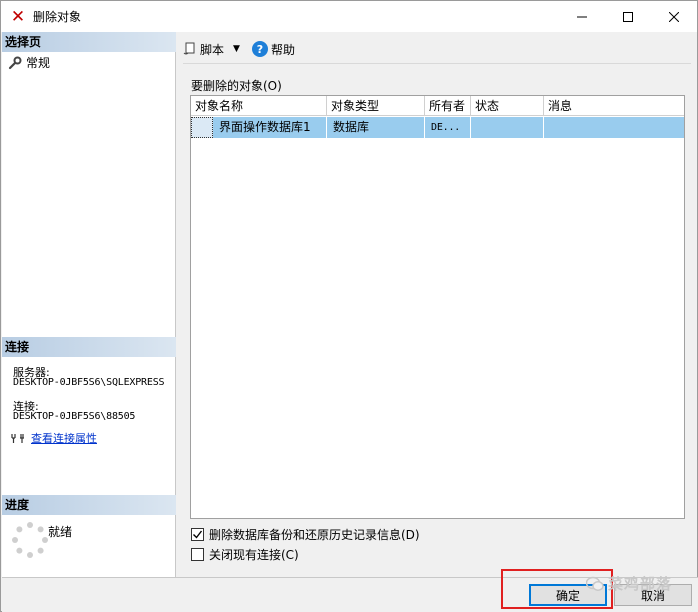 The width and height of the screenshot is (698, 612). Describe the element at coordinates (282, 49) in the screenshot. I see `help-label: 帮助` at that location.